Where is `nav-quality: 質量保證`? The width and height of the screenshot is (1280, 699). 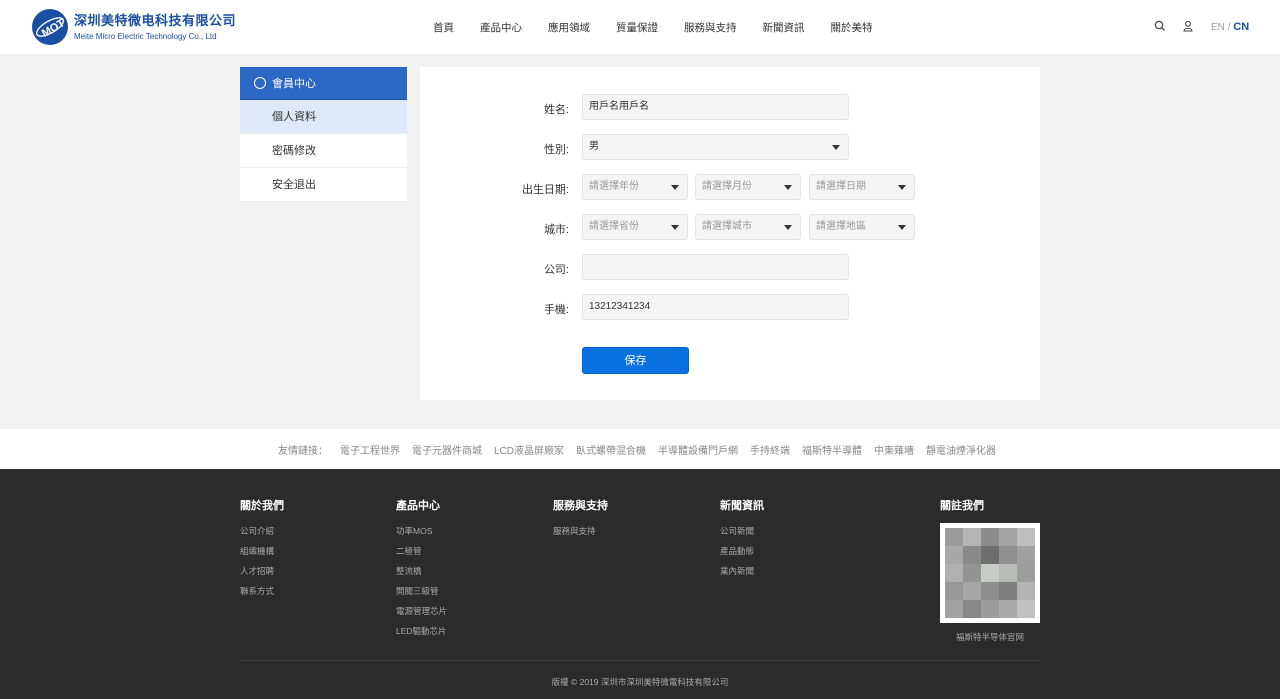 nav-quality: 質量保證 is located at coordinates (637, 27).